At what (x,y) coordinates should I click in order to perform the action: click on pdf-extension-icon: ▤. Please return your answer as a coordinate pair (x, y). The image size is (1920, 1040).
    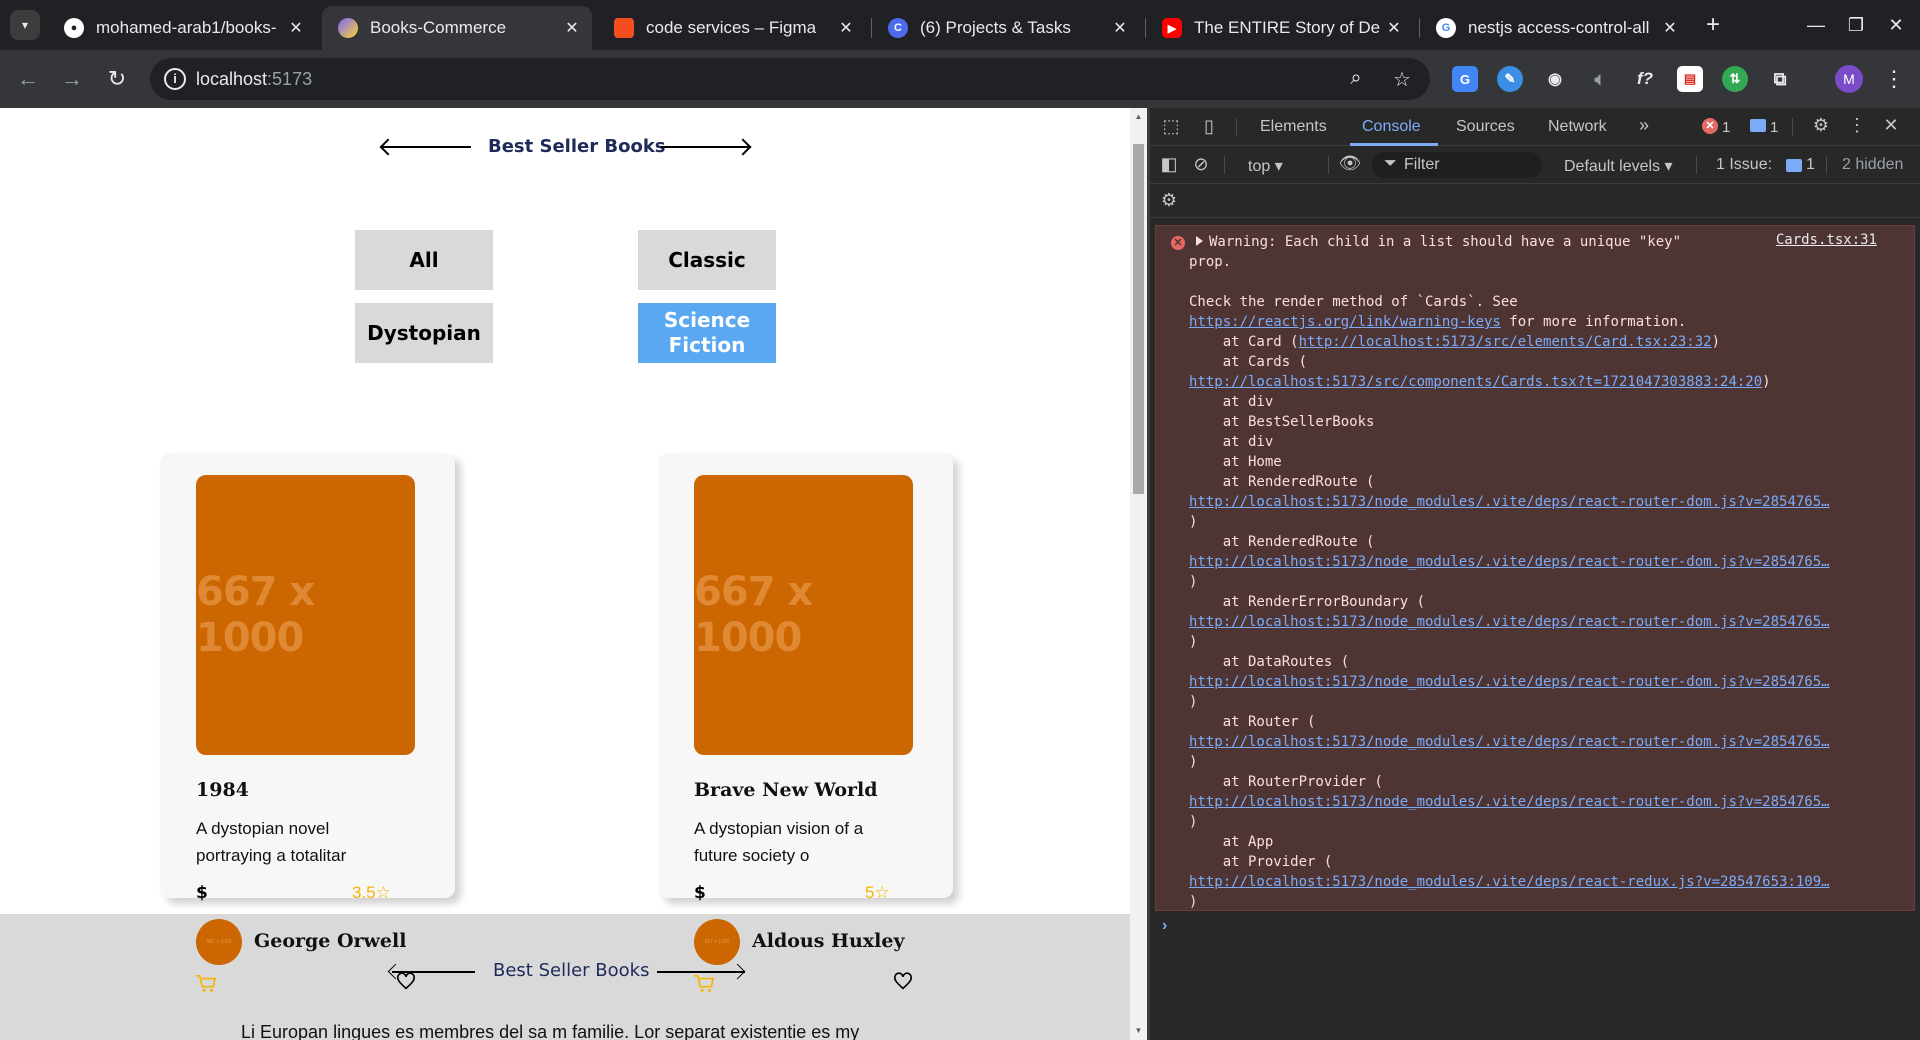
    Looking at the image, I should click on (1690, 79).